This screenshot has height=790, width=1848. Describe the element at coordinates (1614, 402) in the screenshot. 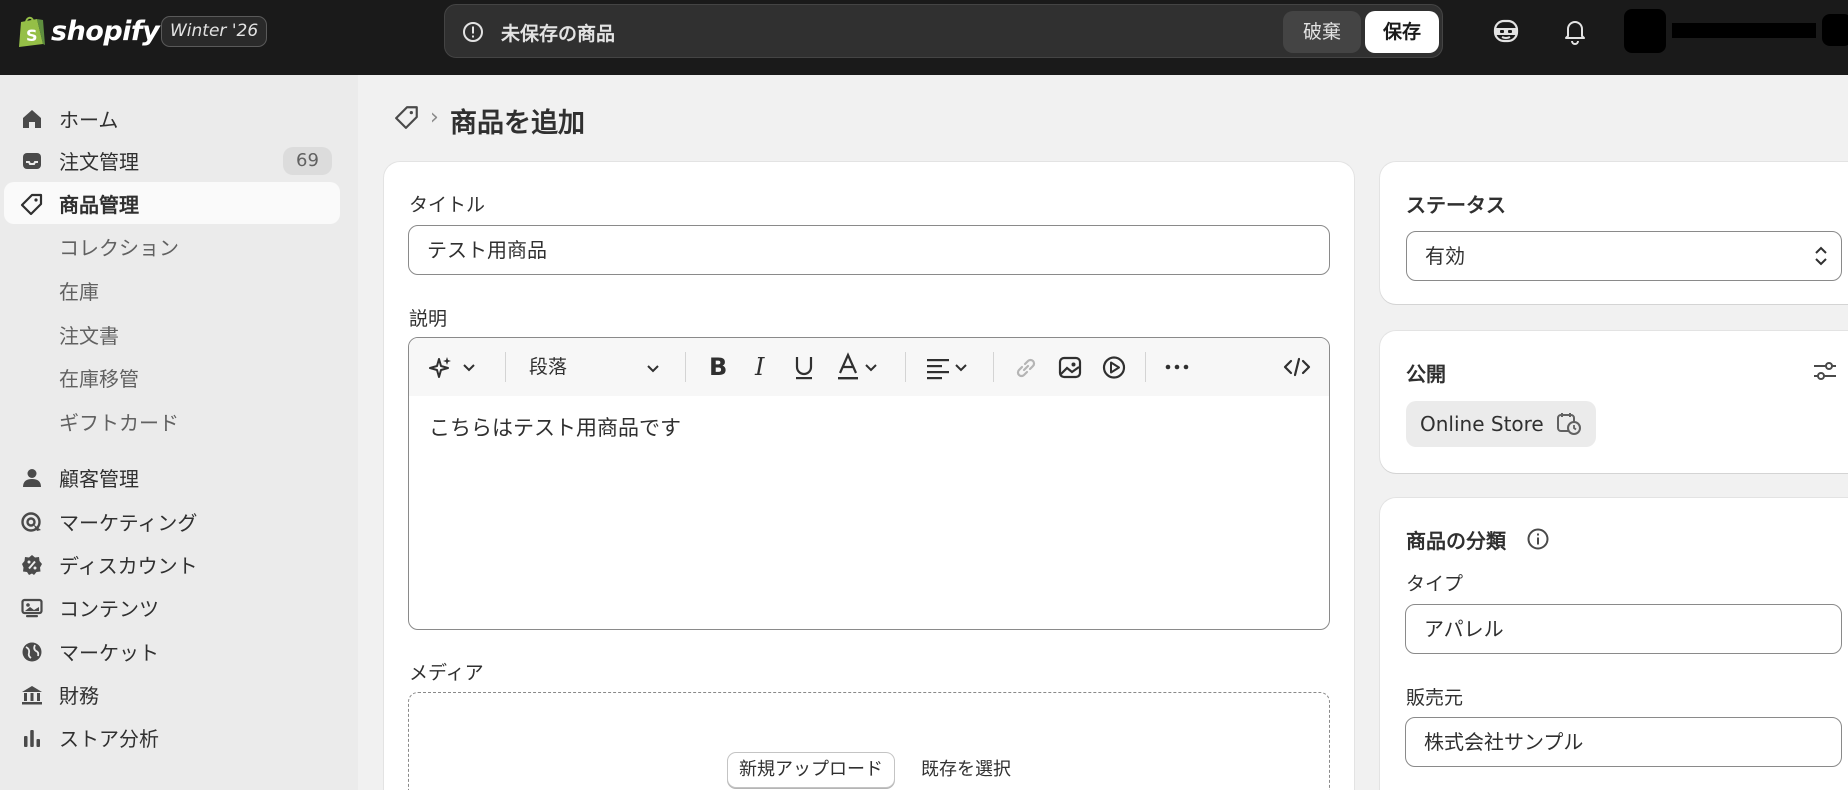

I see `publishing-card: 公開 Online Store` at that location.